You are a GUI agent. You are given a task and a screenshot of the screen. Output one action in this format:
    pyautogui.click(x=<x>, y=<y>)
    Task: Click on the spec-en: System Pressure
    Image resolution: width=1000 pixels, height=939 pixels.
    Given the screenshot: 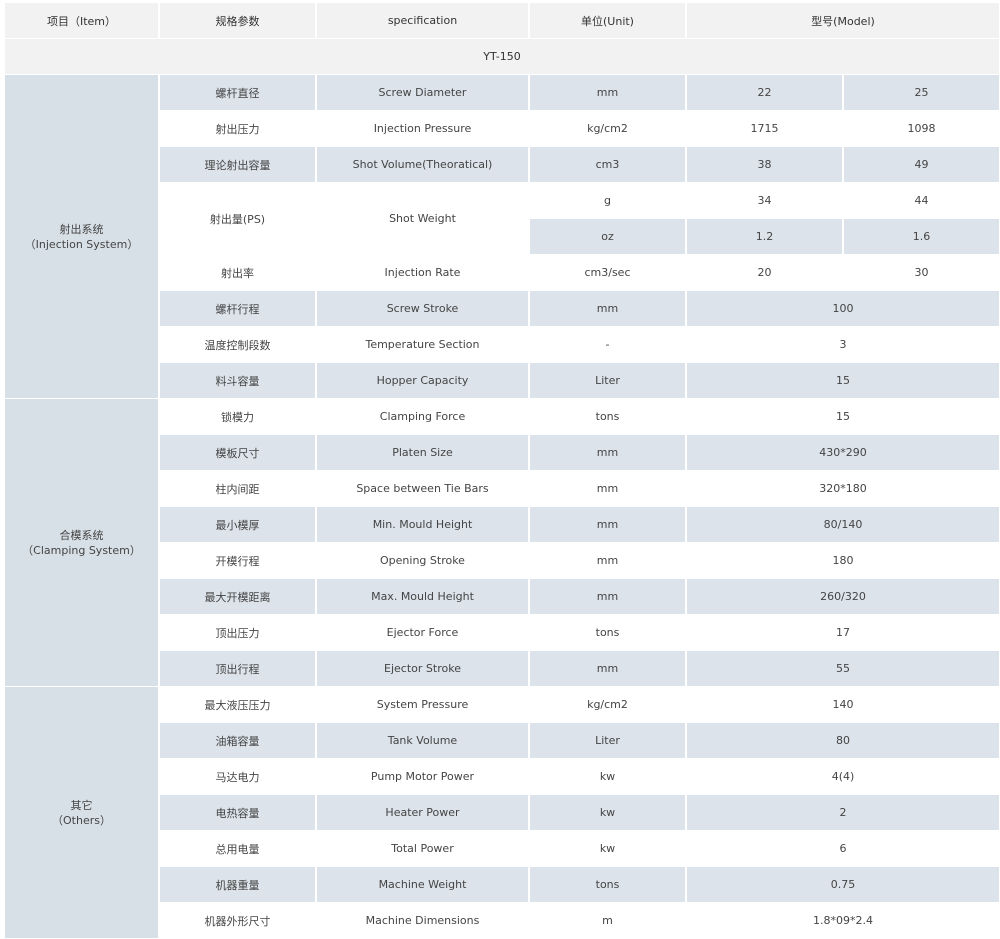 What is the action you would take?
    pyautogui.click(x=422, y=705)
    